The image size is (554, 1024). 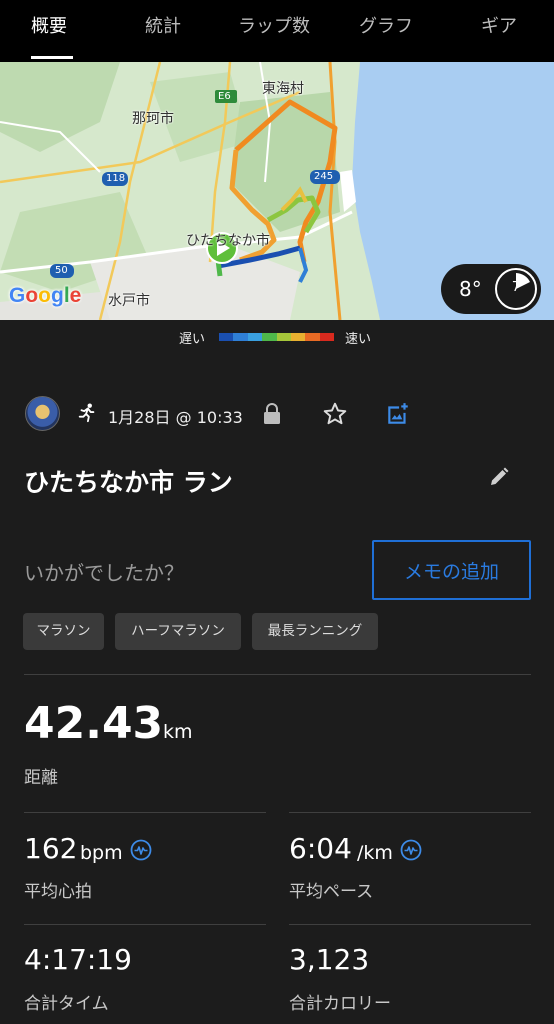 I want to click on stat-divider-right, so click(x=410, y=812).